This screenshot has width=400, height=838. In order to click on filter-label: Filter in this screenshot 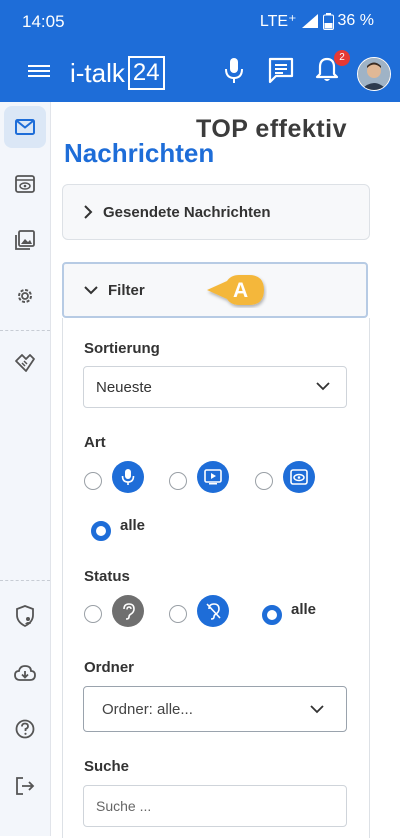, I will do `click(126, 290)`.